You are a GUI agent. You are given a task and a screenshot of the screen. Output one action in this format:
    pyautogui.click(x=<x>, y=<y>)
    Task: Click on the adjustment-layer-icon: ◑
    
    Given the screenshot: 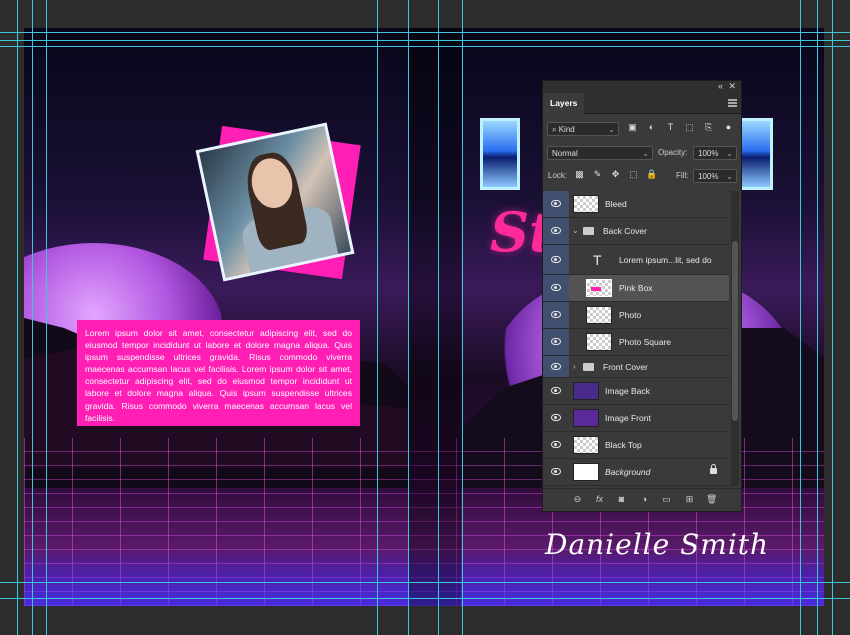 What is the action you would take?
    pyautogui.click(x=644, y=499)
    